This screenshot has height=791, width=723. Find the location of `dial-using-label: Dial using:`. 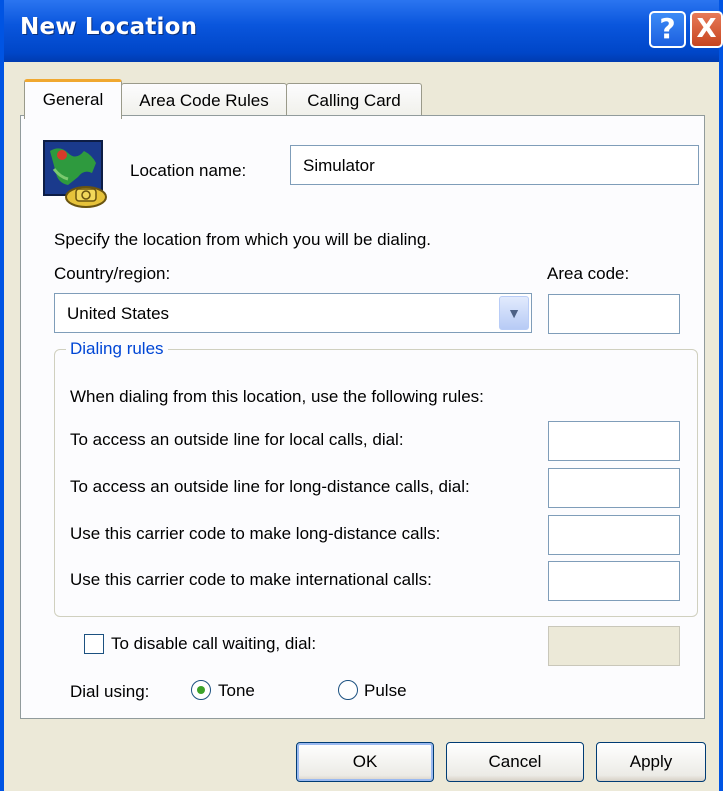

dial-using-label: Dial using: is located at coordinates (110, 691).